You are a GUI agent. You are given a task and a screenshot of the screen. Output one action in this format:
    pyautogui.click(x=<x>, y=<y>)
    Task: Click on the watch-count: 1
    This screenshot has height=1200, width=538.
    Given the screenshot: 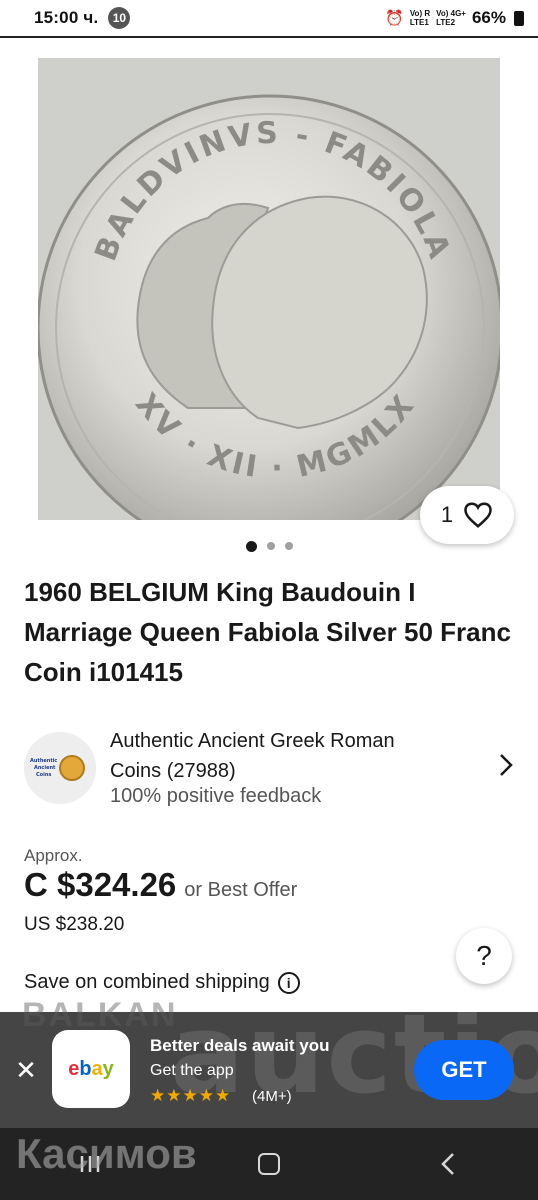 What is the action you would take?
    pyautogui.click(x=447, y=514)
    